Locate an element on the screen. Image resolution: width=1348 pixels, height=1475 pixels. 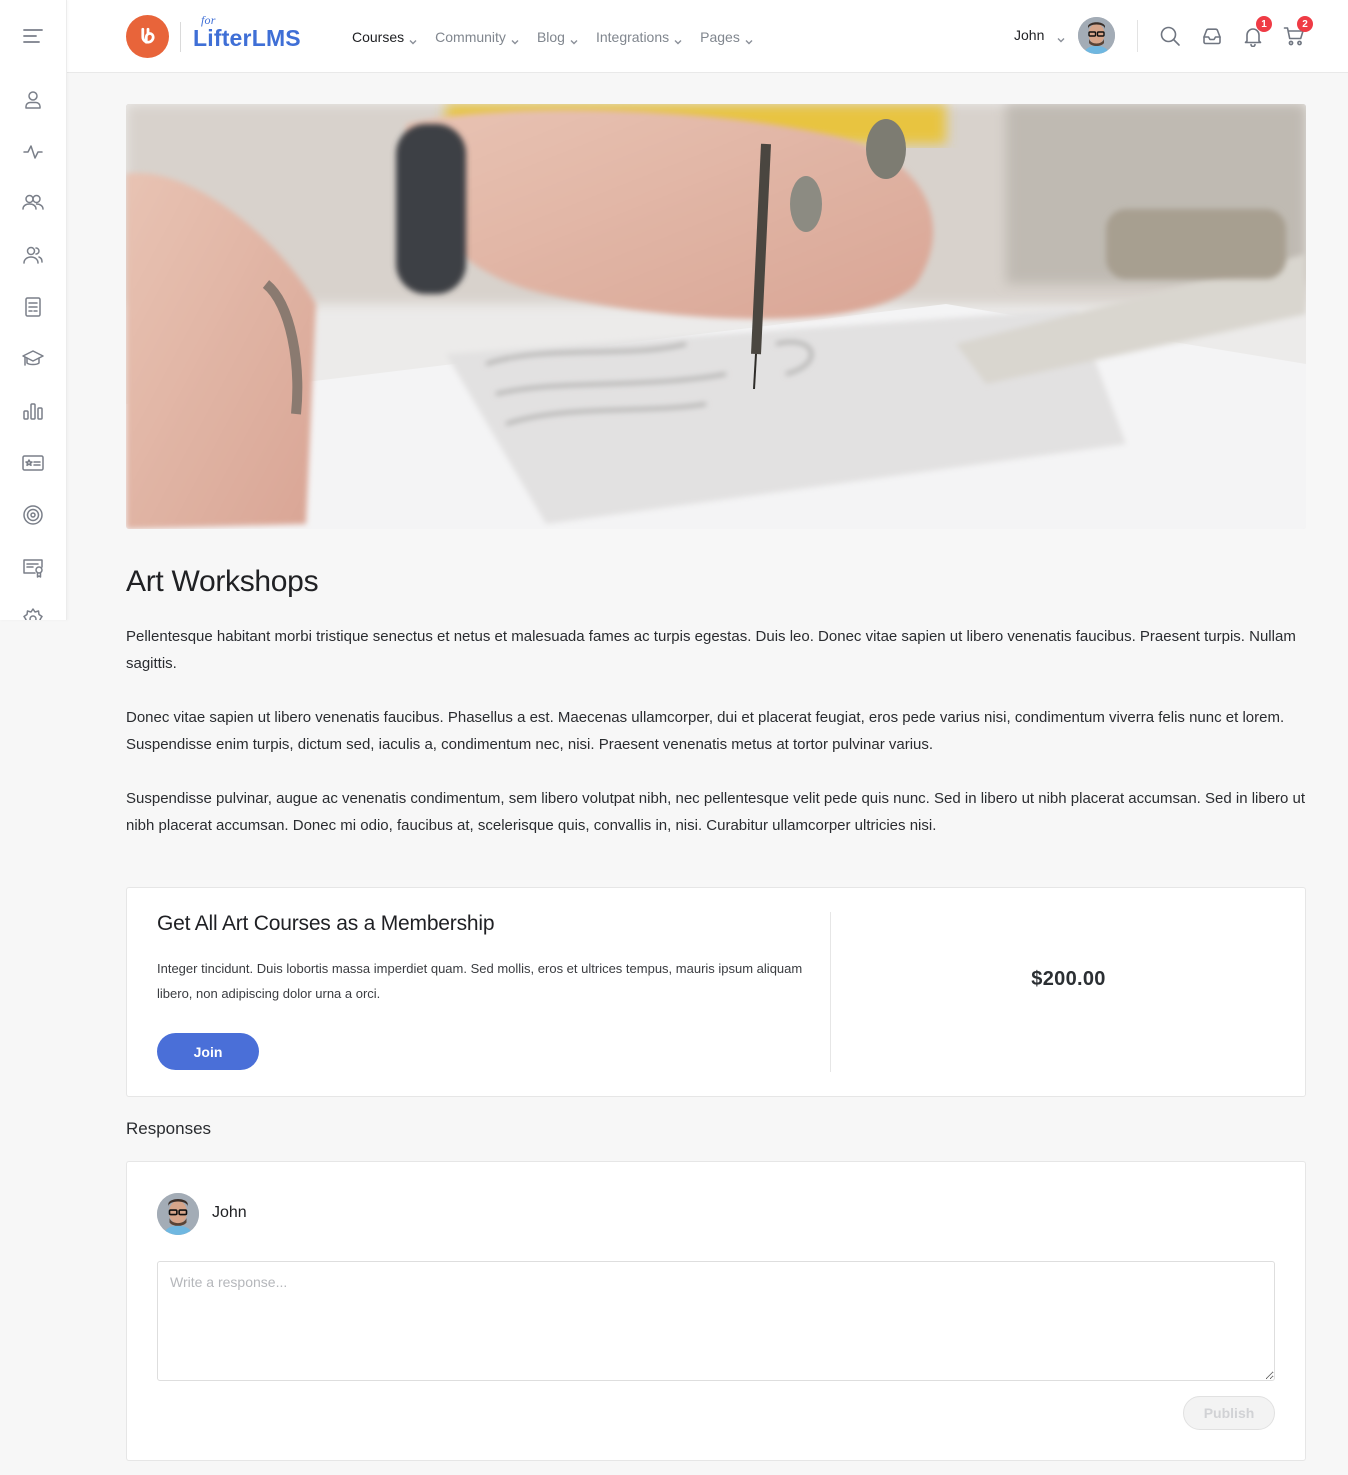
response-author-avatar is located at coordinates (178, 1214).